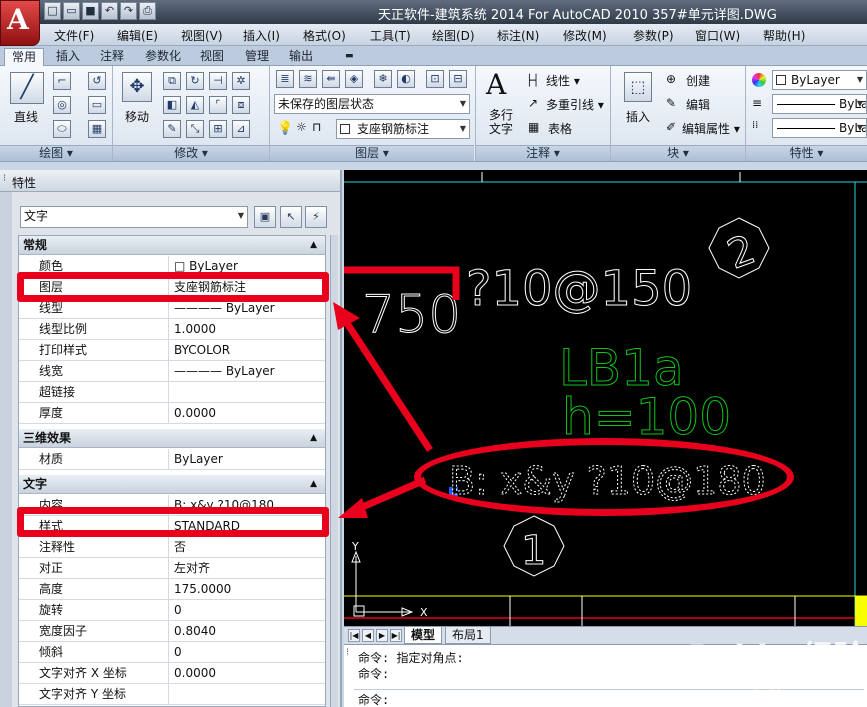 The width and height of the screenshot is (867, 707). Describe the element at coordinates (387, 385) in the screenshot. I see `arrow-to-layer-line` at that location.